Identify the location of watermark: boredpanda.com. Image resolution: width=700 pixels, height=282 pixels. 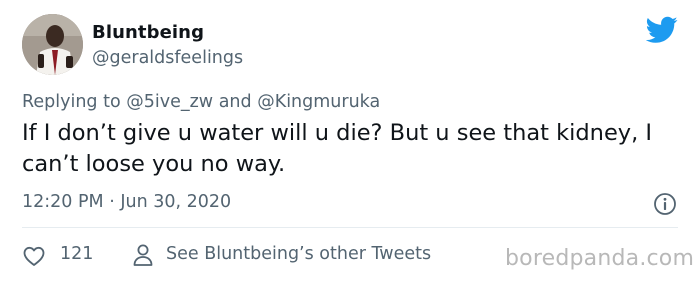
(600, 258).